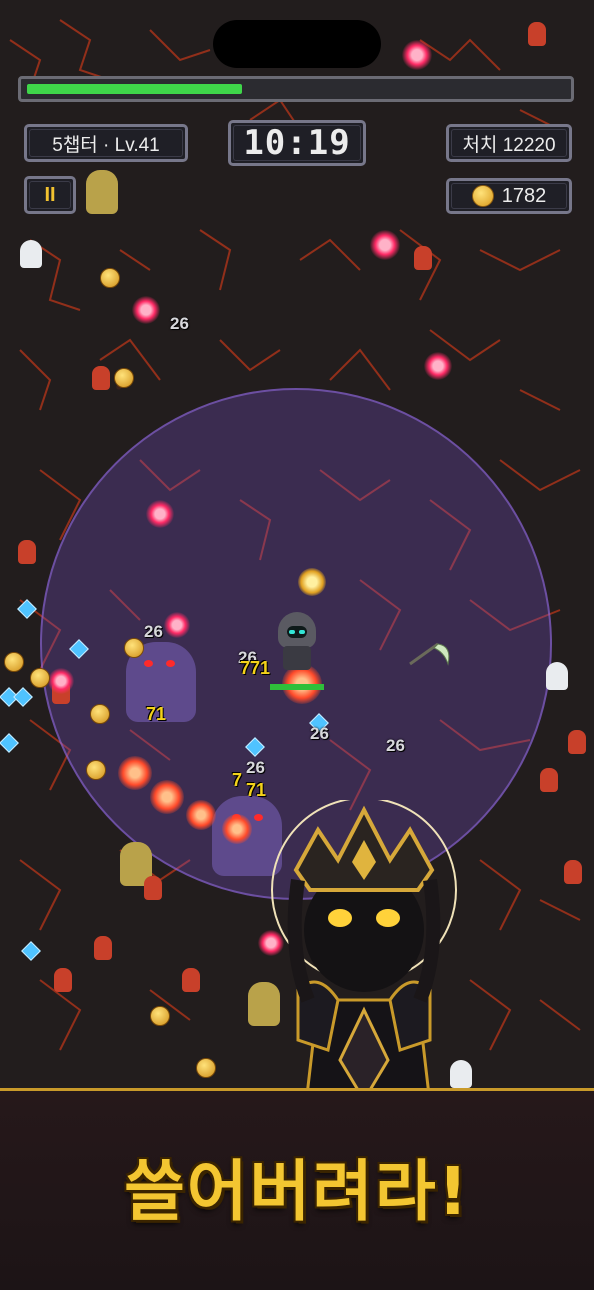  What do you see at coordinates (482, 196) in the screenshot?
I see `coin-icon` at bounding box center [482, 196].